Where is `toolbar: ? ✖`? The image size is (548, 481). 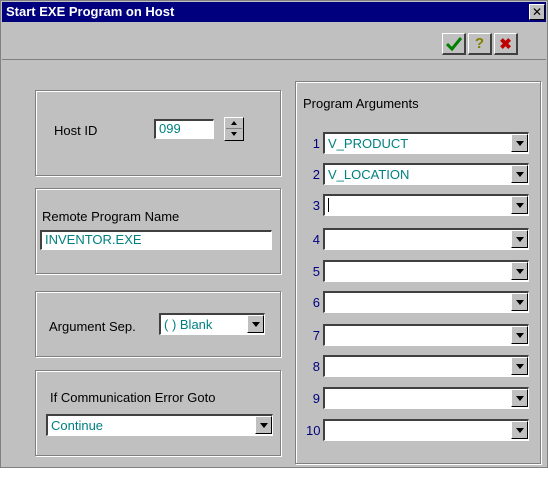 toolbar: ? ✖ is located at coordinates (274, 41).